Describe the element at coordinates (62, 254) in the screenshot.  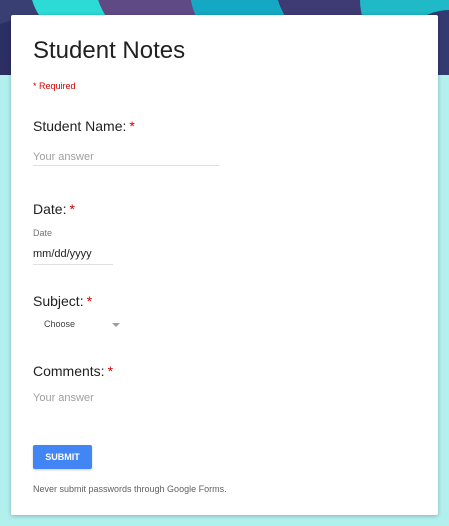
I see `date-input: mm/dd/yyyy` at that location.